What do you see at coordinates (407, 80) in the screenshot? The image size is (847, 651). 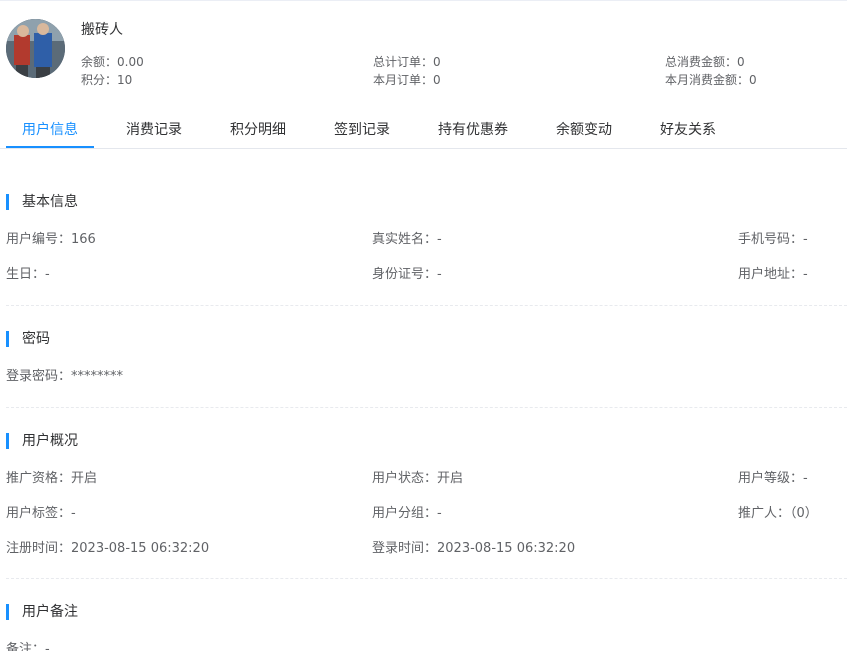 I see `stat-month-orders: 本月订单：0` at bounding box center [407, 80].